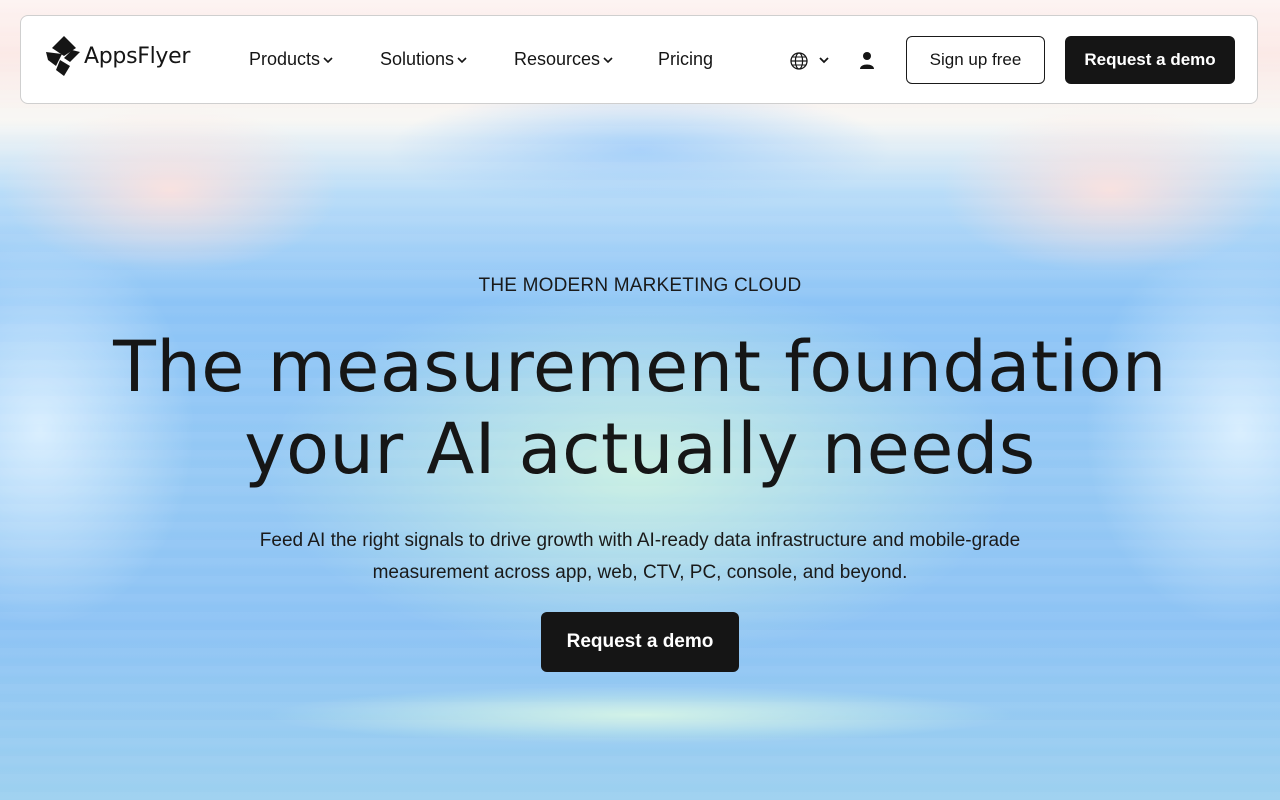  I want to click on hero-eyebrow: THE MODERN MARKETING CLOUD, so click(640, 285).